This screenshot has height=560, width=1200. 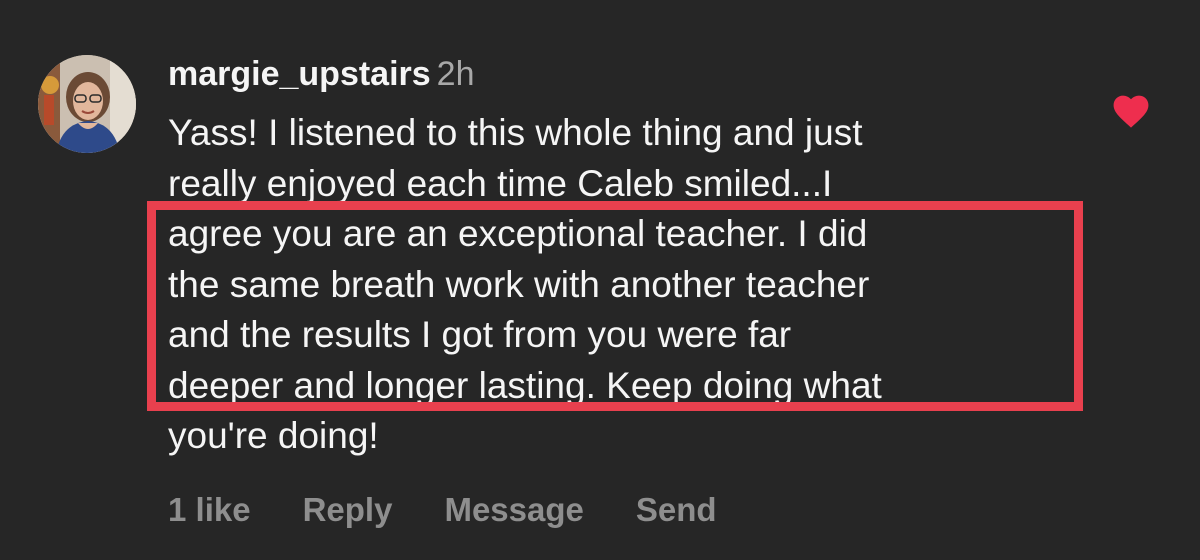 I want to click on message-button: Message, so click(x=513, y=509).